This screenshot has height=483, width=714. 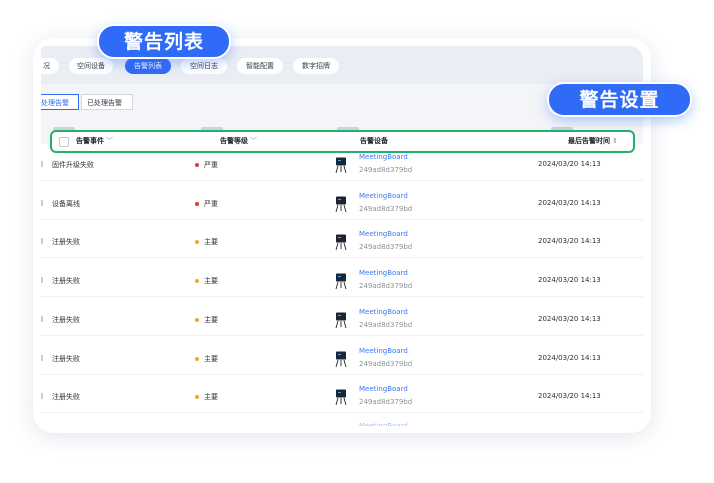 What do you see at coordinates (73, 165) in the screenshot?
I see `alert-event: 固件升级失败` at bounding box center [73, 165].